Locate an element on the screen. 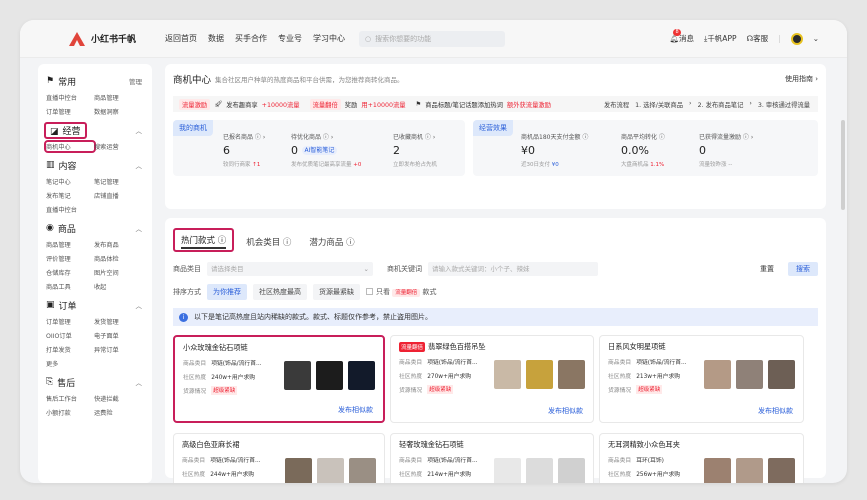  search-input: ○ 搜索你想要的功能 is located at coordinates (432, 38).